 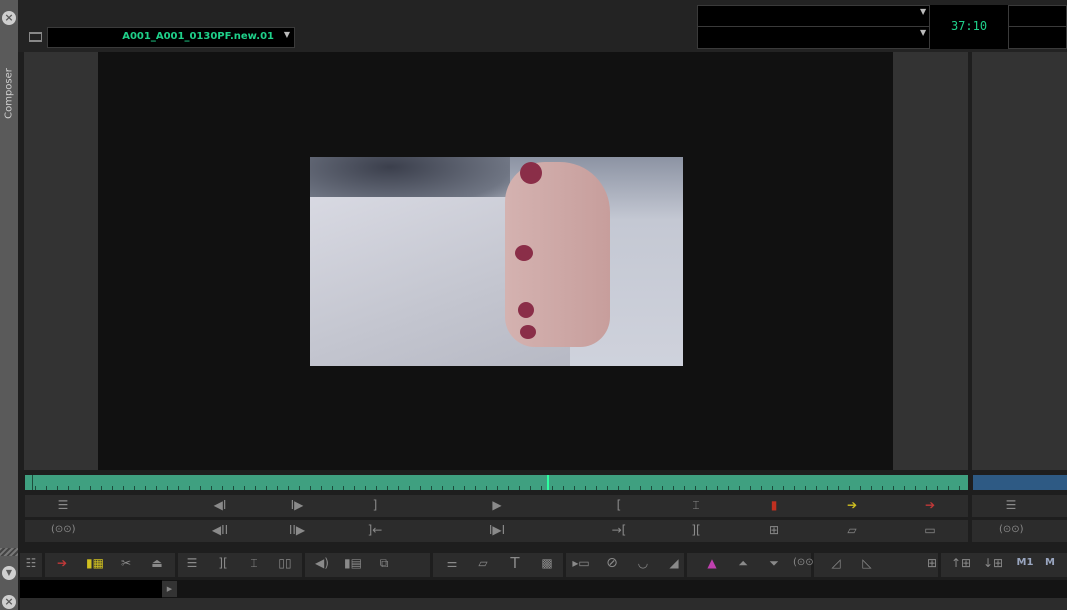 I want to click on split-icon: ▯▯, so click(x=285, y=563).